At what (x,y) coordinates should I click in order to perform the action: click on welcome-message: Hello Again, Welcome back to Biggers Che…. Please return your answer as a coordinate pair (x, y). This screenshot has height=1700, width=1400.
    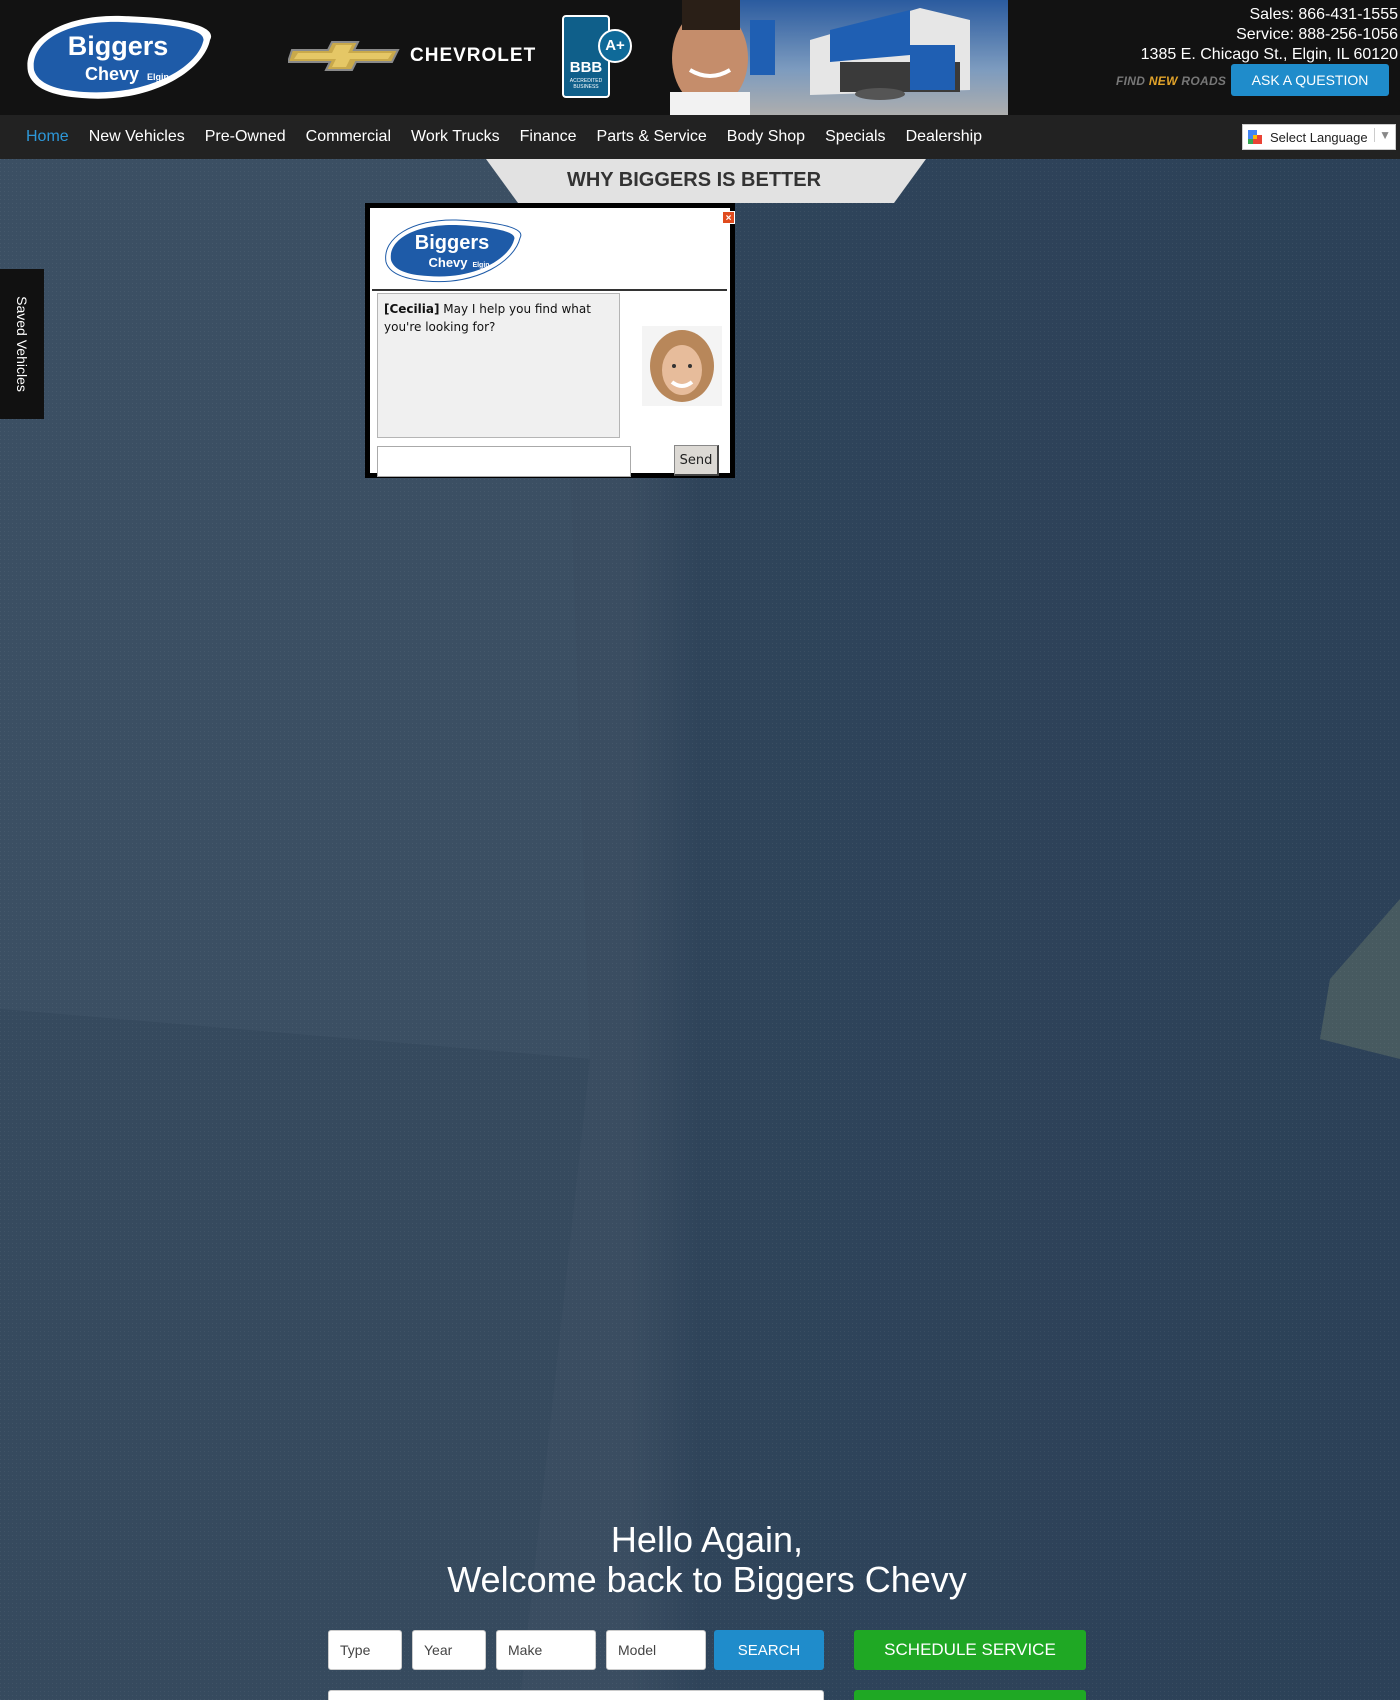
    Looking at the image, I should click on (707, 1560).